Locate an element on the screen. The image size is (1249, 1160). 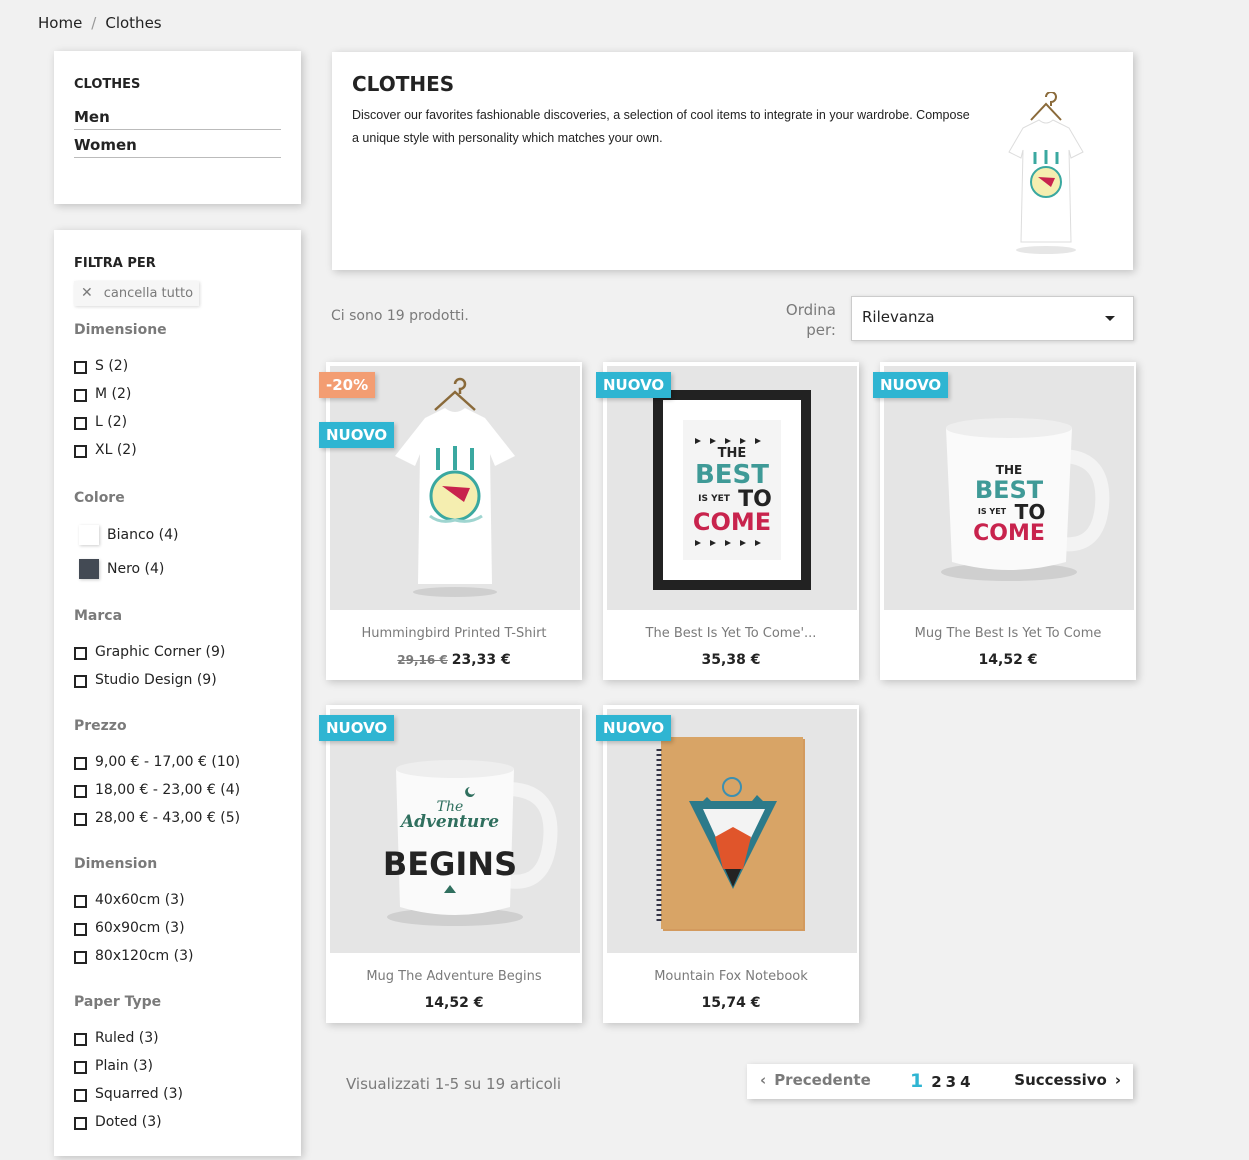
facet-title-price: Prezzo is located at coordinates (100, 726).